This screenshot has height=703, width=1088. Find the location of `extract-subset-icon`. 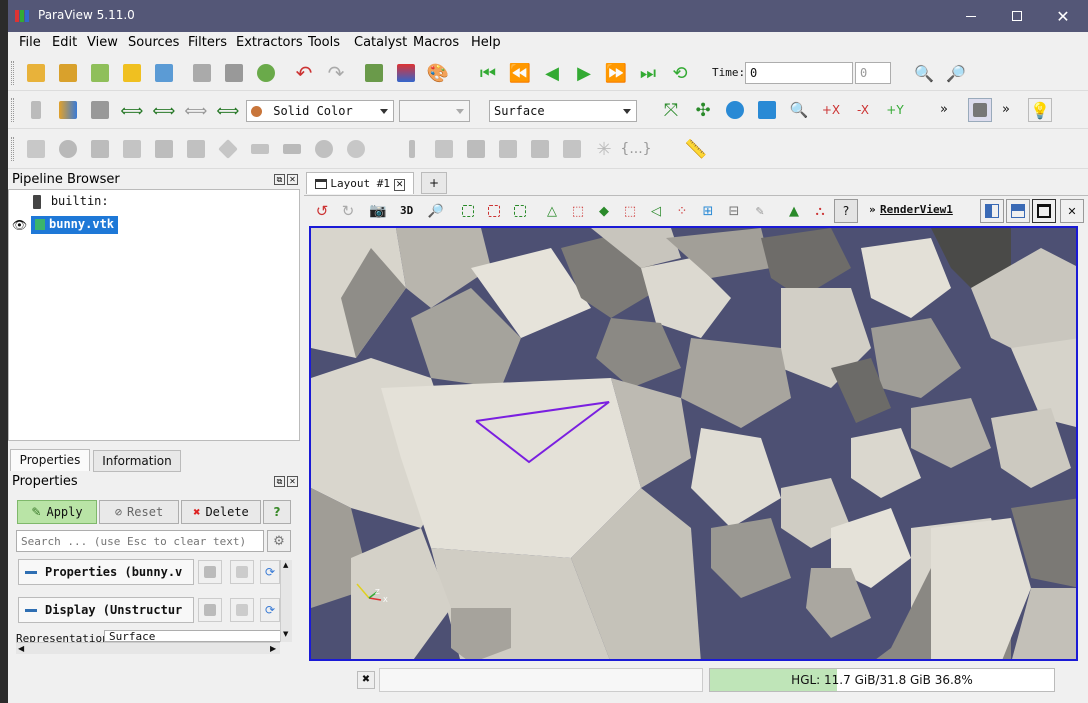

extract-subset-icon is located at coordinates (196, 149).